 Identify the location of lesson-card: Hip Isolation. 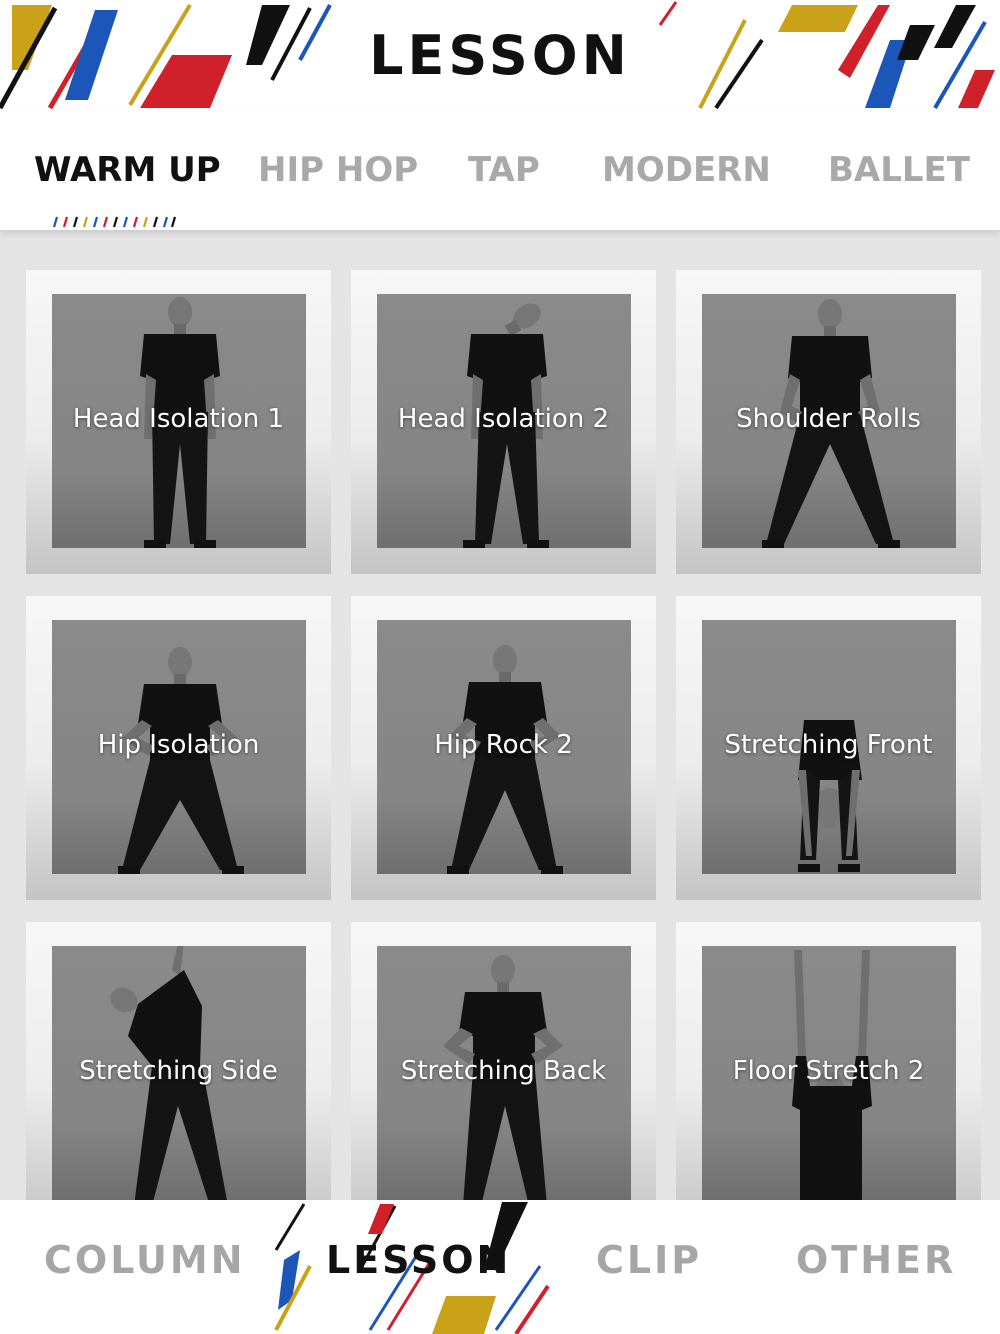
(178, 748).